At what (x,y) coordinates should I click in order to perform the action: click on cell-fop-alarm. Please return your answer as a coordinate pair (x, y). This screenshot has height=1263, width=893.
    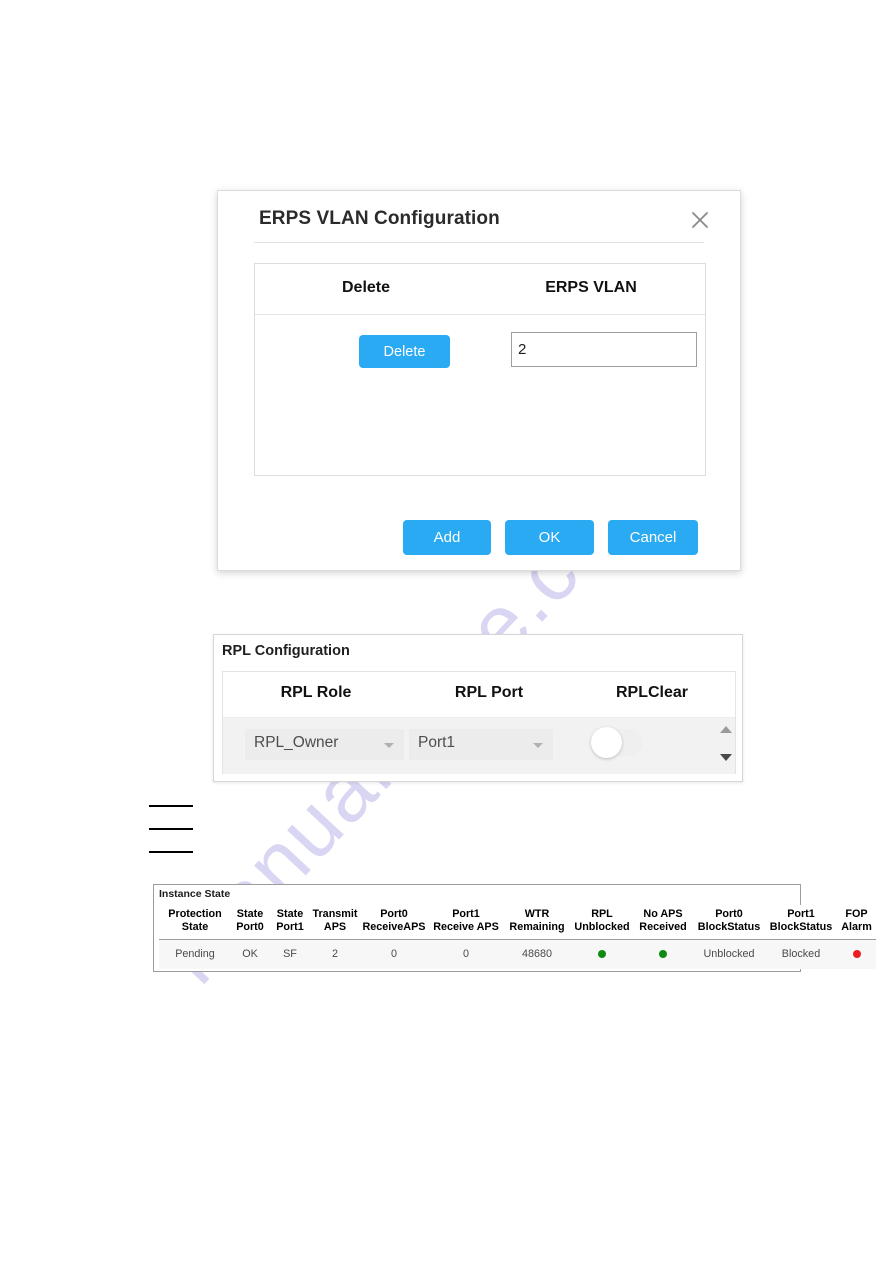
    Looking at the image, I should click on (856, 954).